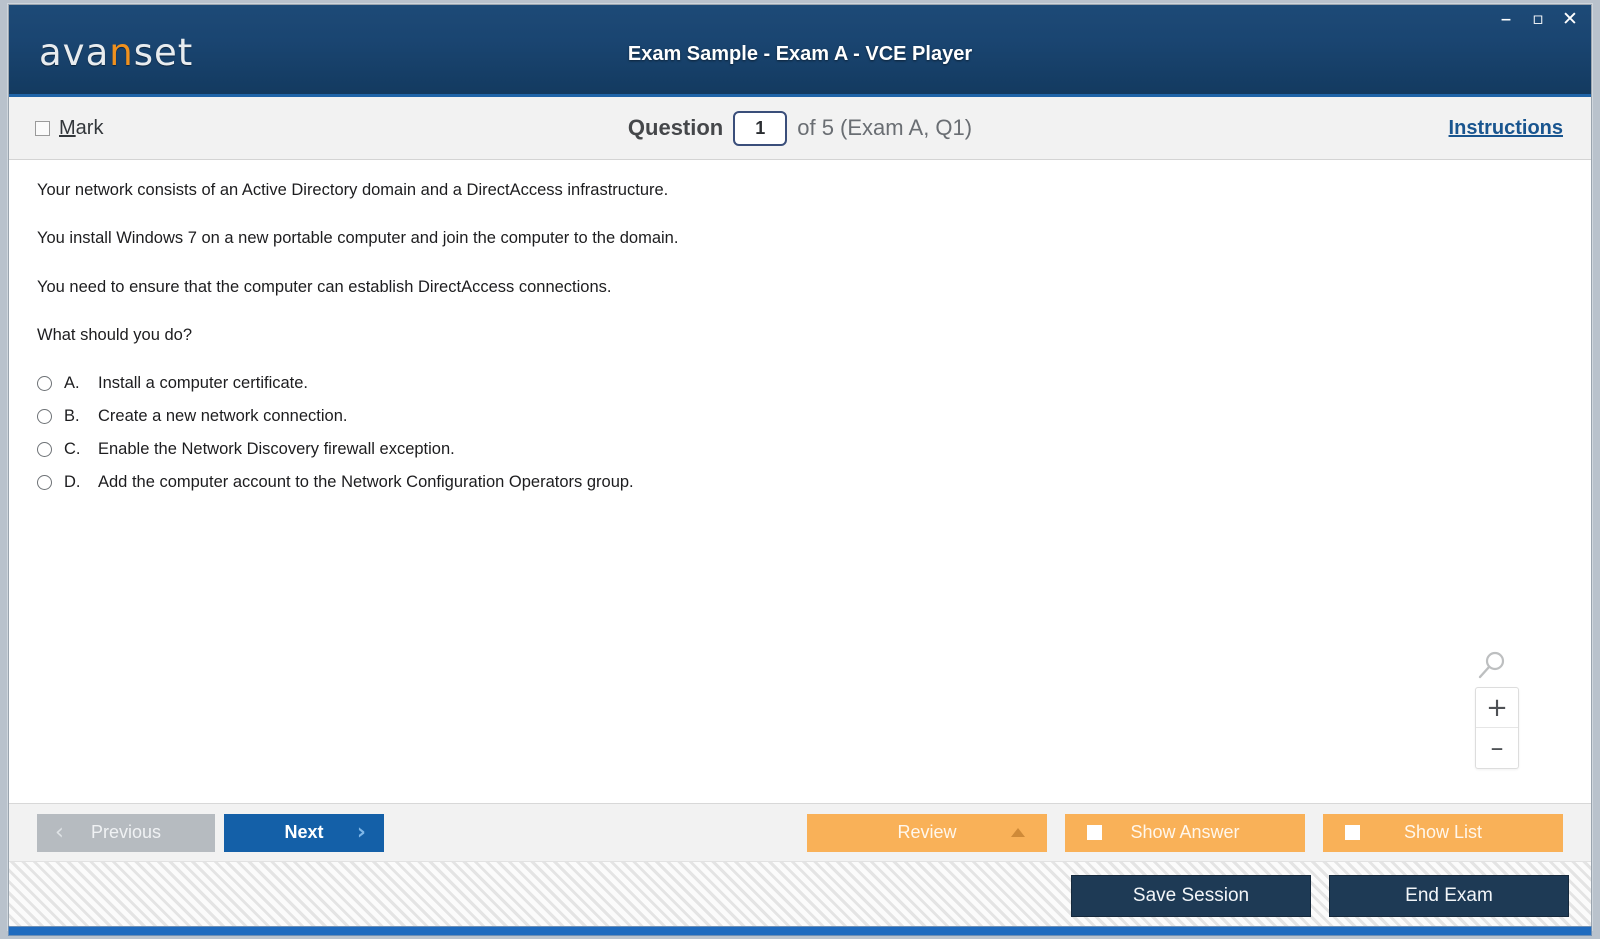 The height and width of the screenshot is (939, 1600). Describe the element at coordinates (675, 127) in the screenshot. I see `question-word-label: Question` at that location.